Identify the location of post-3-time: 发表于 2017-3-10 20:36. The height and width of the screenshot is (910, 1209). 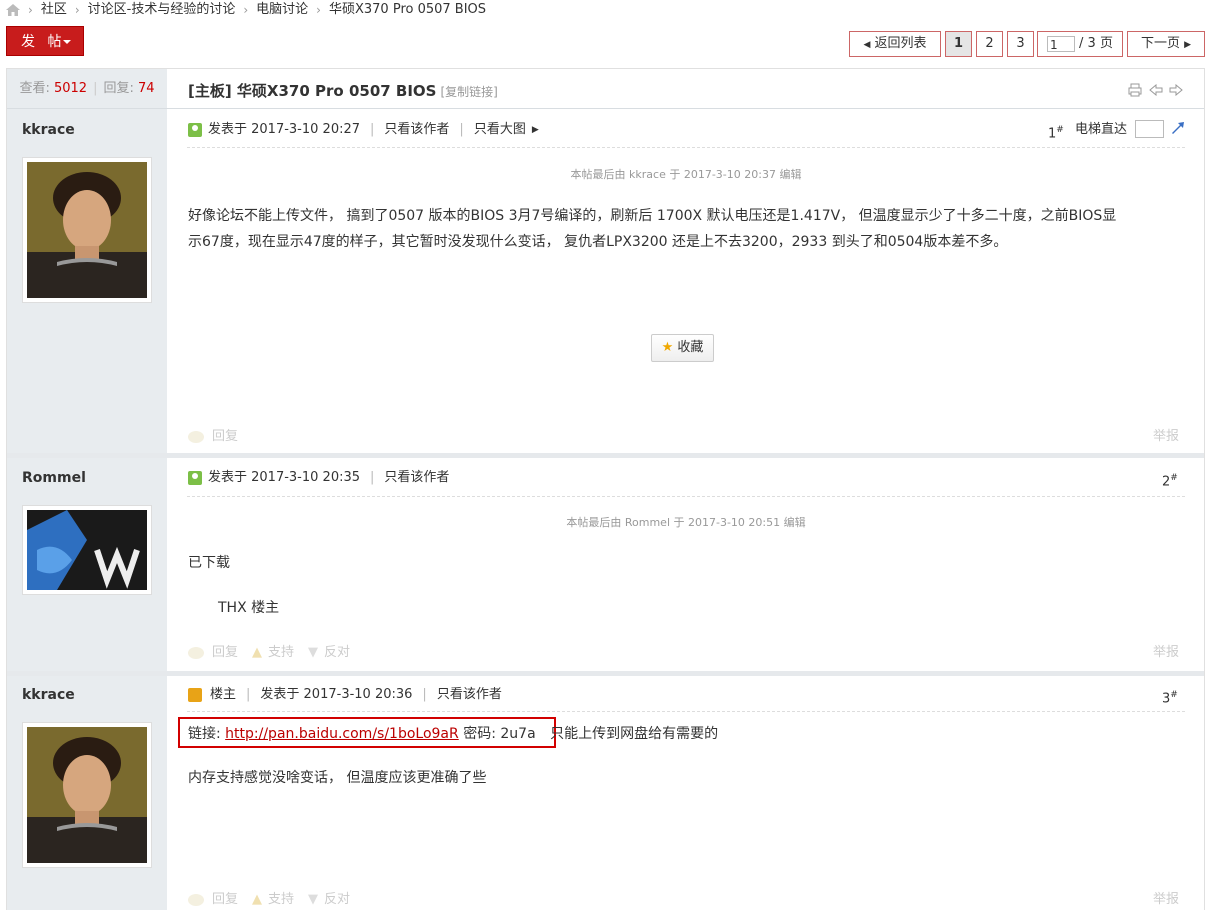
(336, 694).